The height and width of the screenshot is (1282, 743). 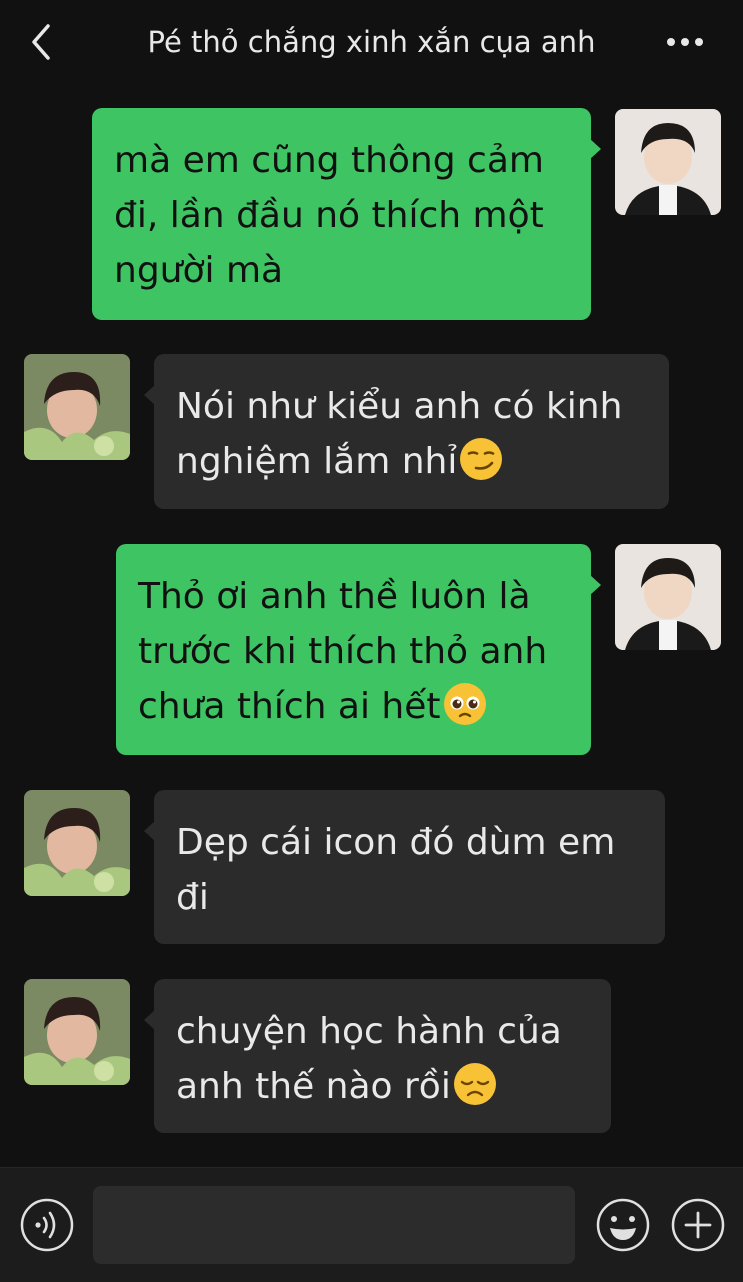 What do you see at coordinates (399, 406) in the screenshot?
I see `message-text: Nói như kiểu anh có kinh` at bounding box center [399, 406].